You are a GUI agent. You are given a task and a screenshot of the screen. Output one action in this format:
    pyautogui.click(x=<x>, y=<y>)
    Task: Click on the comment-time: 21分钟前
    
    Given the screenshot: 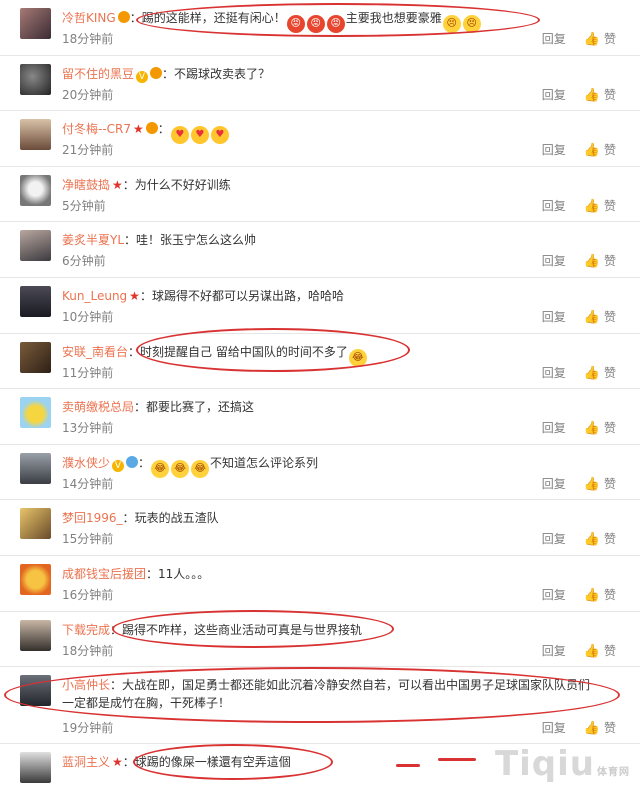 What is the action you would take?
    pyautogui.click(x=88, y=150)
    